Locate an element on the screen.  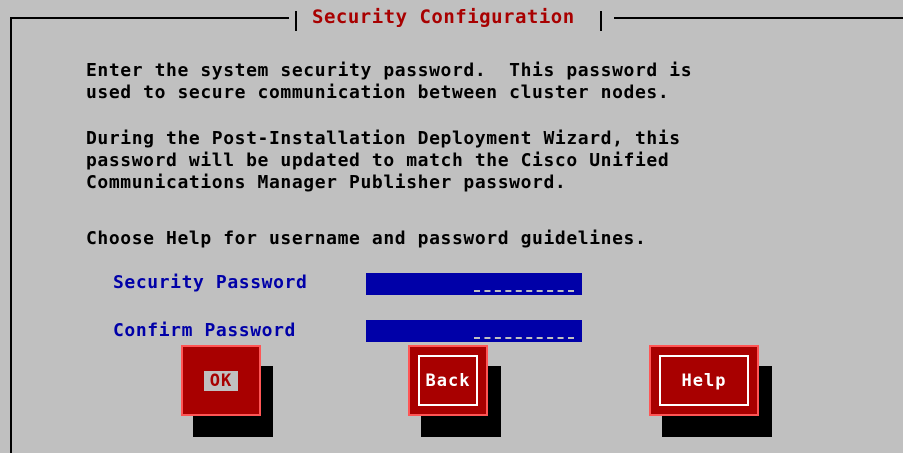
confirm-password-label: Confirm Password is located at coordinates (204, 330).